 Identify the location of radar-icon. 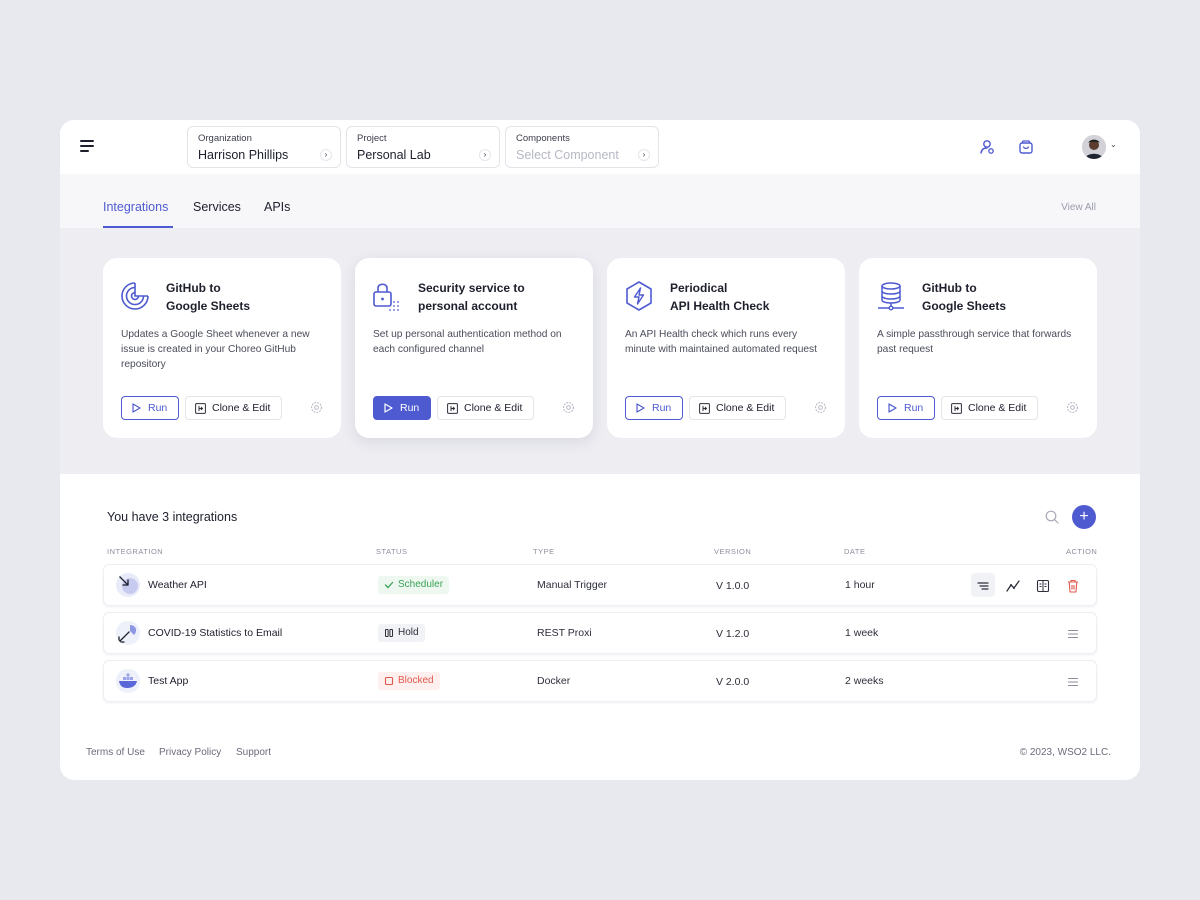
(135, 296).